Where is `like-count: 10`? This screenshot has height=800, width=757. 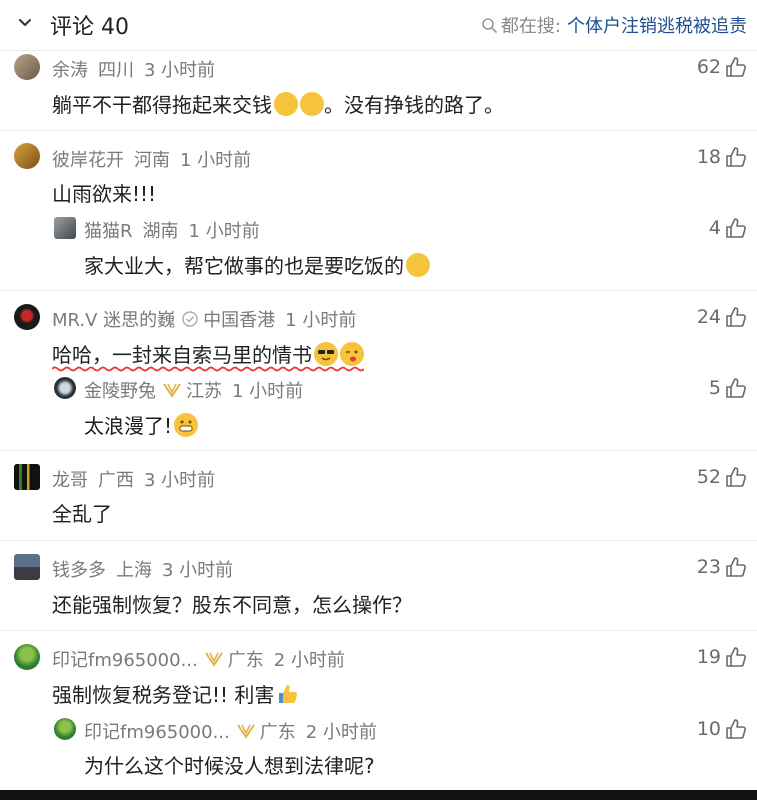 like-count: 10 is located at coordinates (708, 729).